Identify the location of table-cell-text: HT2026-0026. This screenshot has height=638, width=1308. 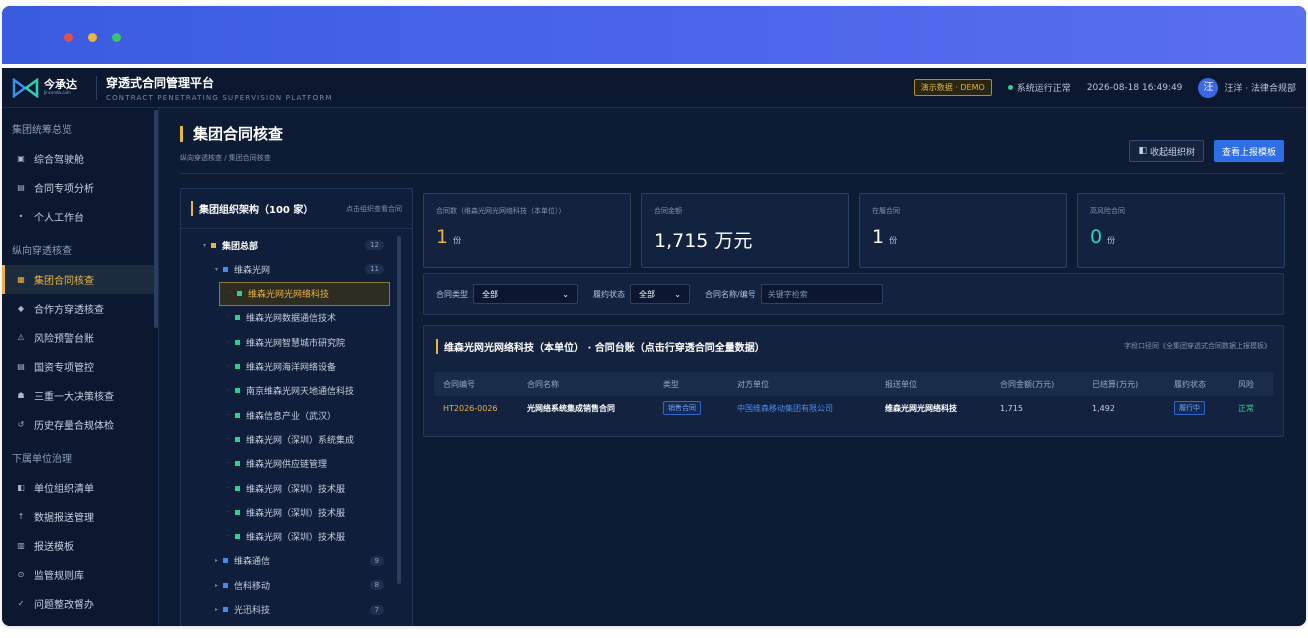
(470, 408).